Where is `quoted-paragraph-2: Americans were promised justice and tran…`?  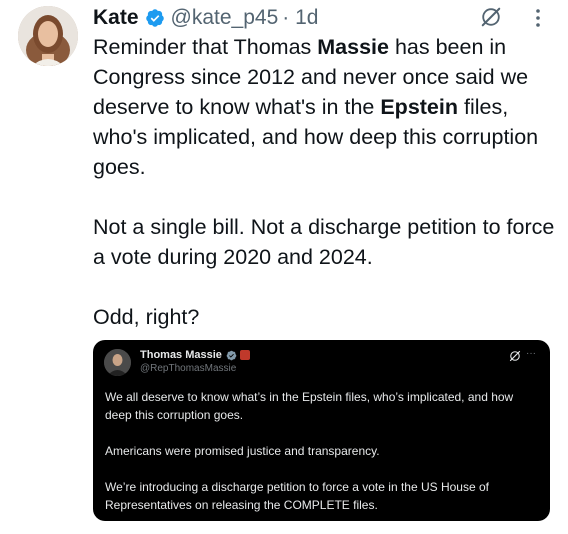
quoted-paragraph-2: Americans were promised justice and tran… is located at coordinates (242, 451).